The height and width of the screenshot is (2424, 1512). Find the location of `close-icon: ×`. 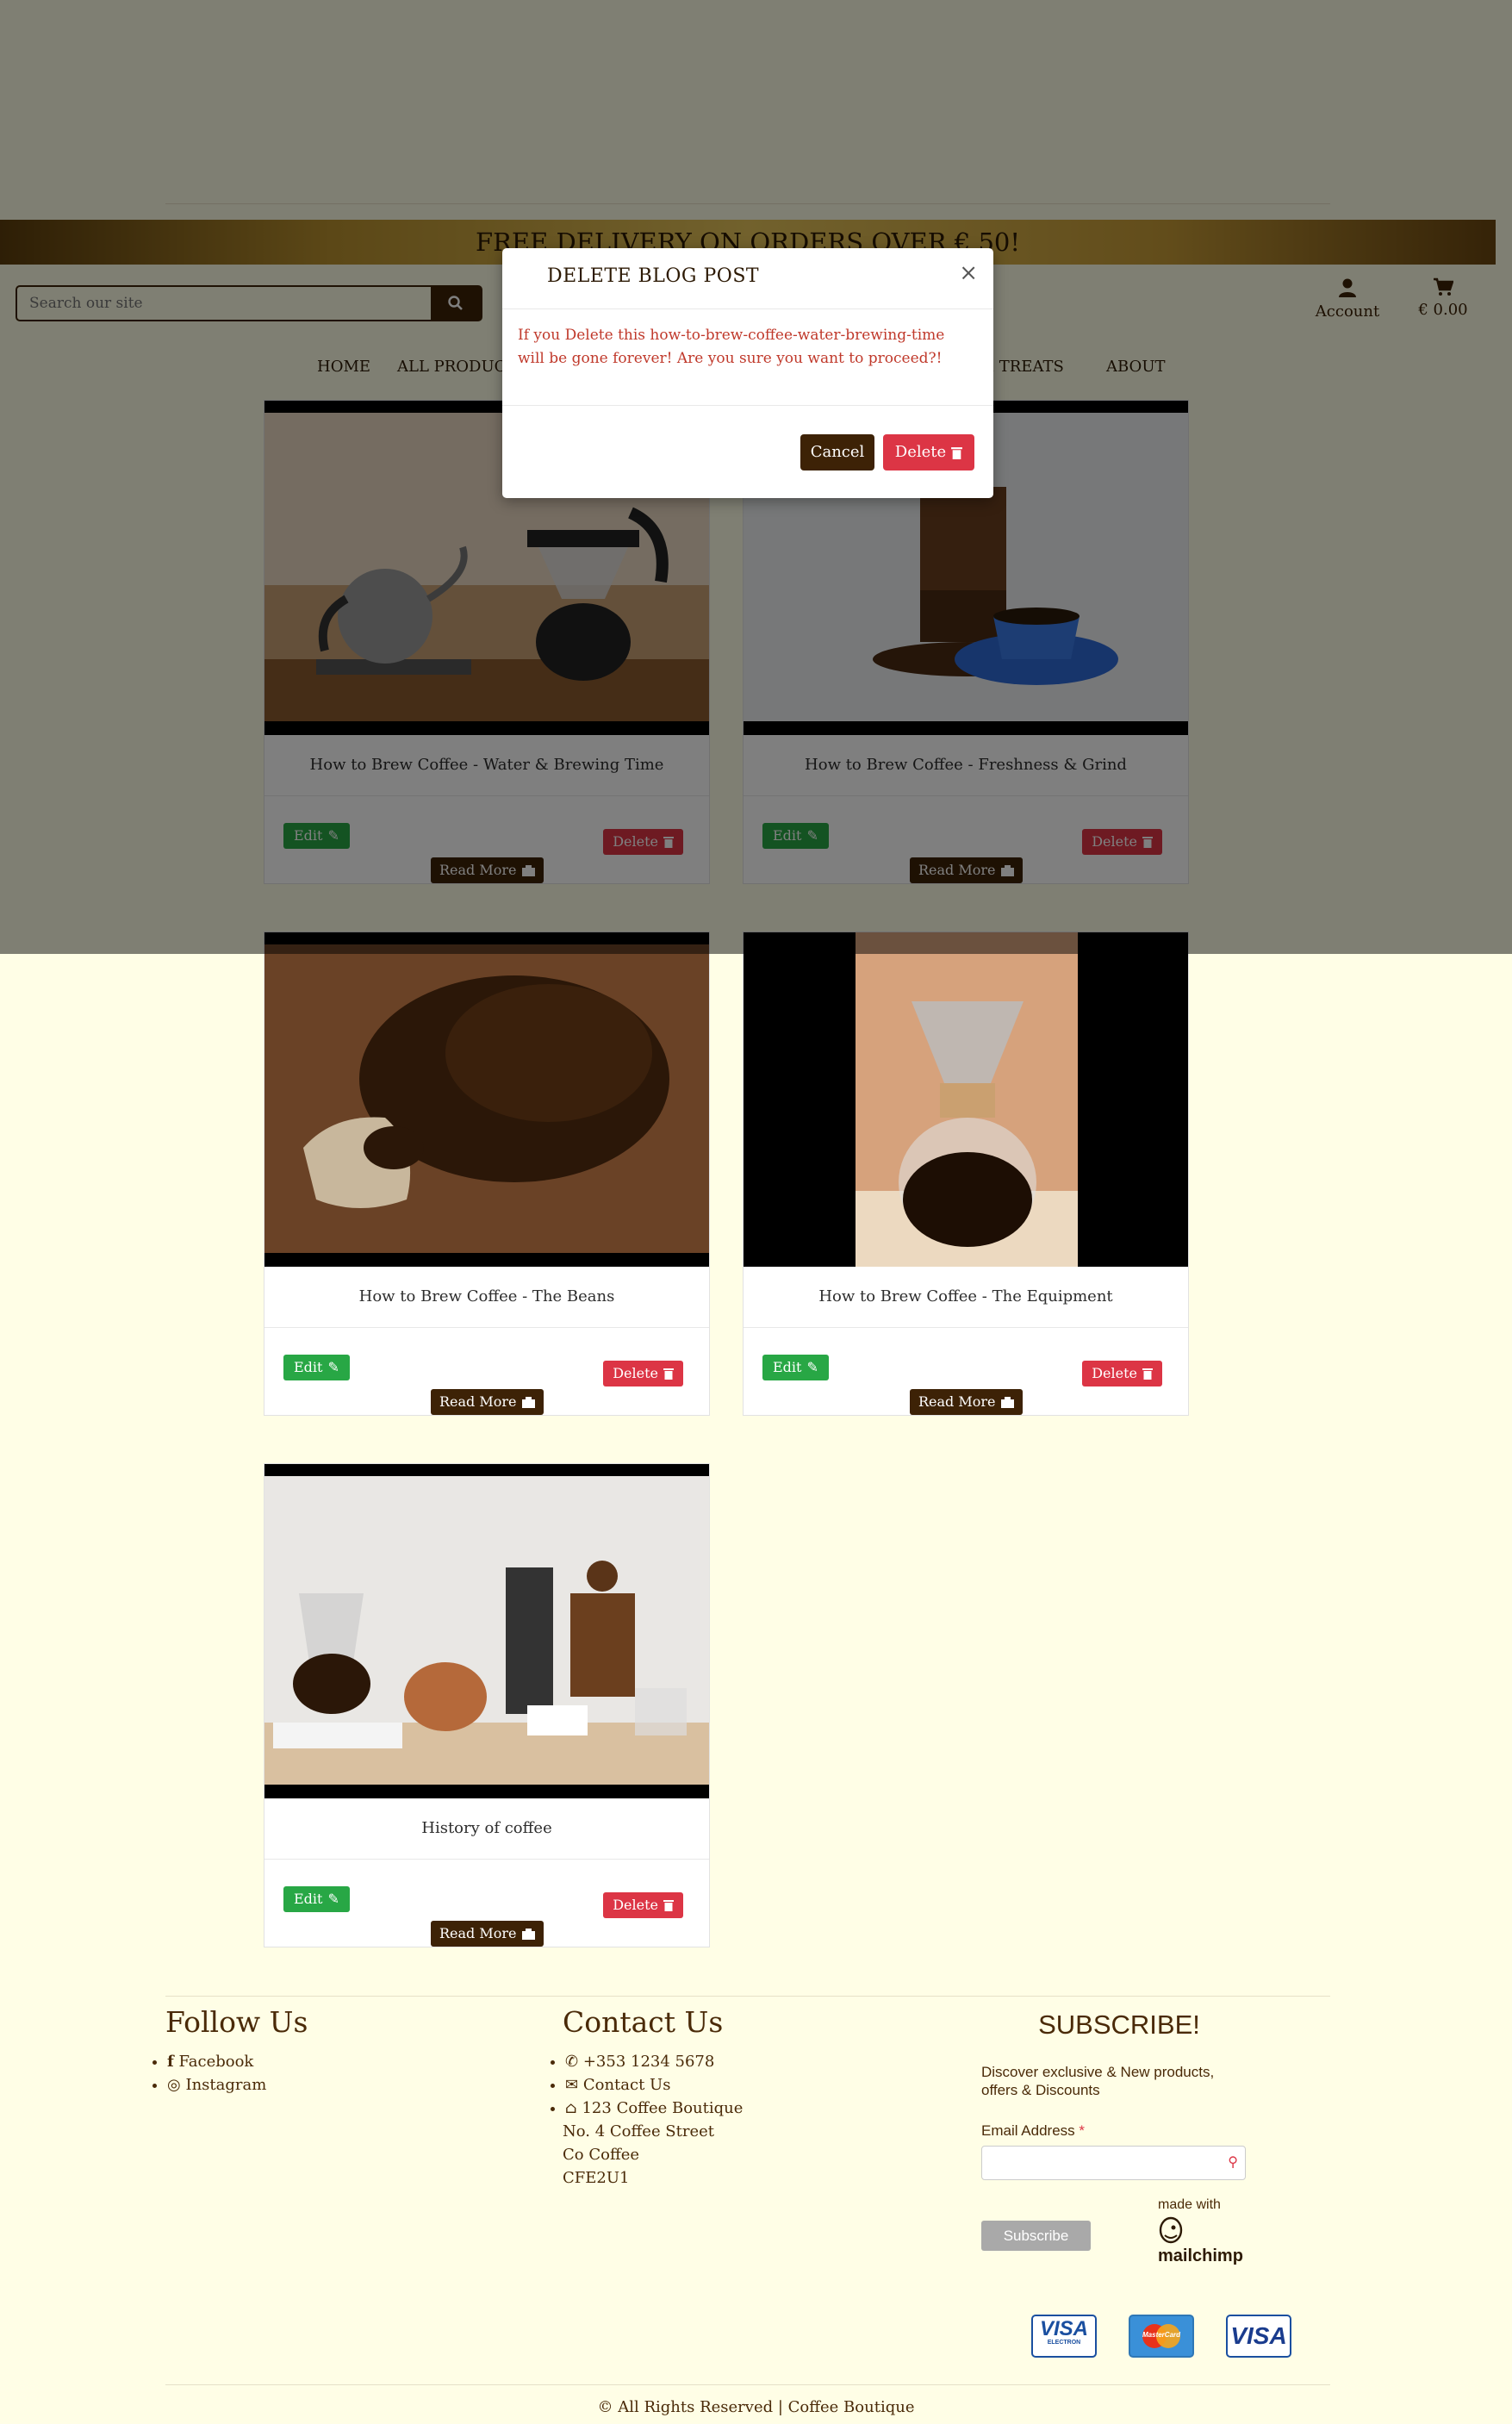

close-icon: × is located at coordinates (969, 273).